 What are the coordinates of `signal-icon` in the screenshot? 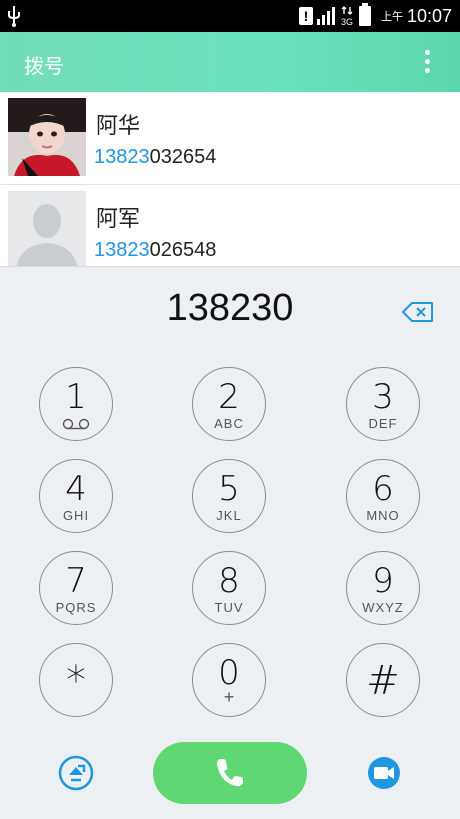 It's located at (325, 16).